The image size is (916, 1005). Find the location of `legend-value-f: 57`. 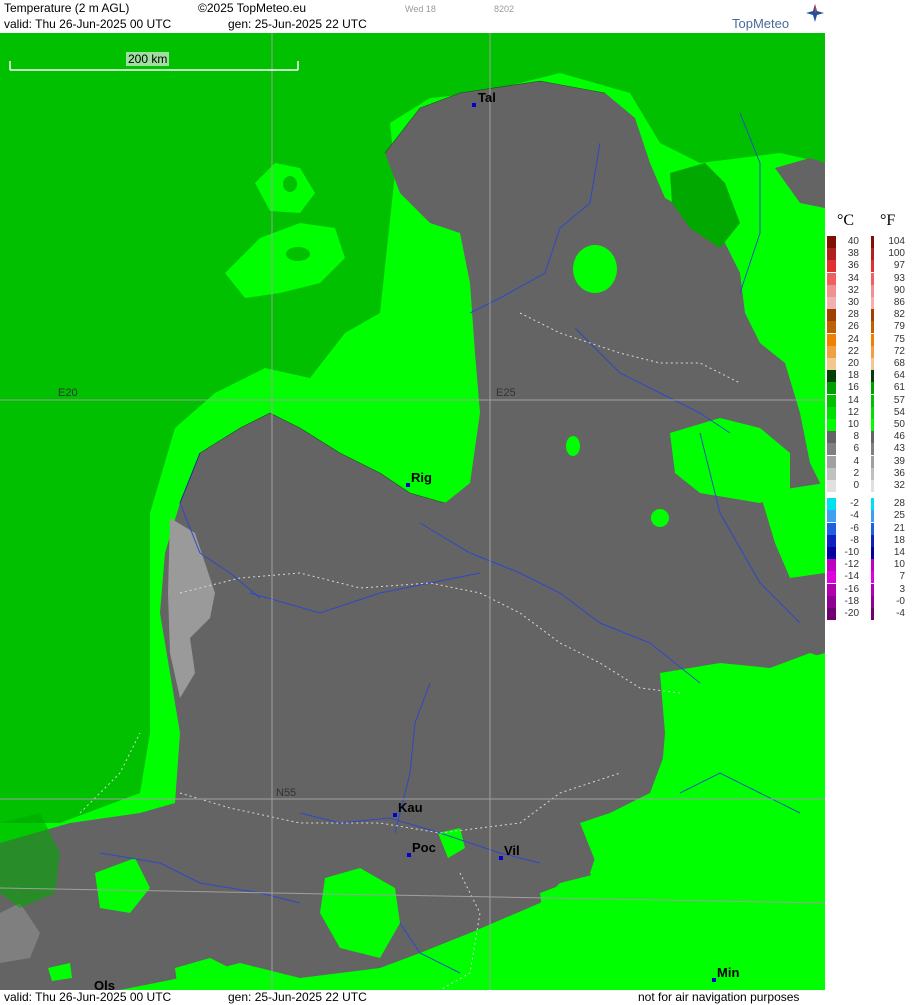

legend-value-f: 57 is located at coordinates (899, 400).